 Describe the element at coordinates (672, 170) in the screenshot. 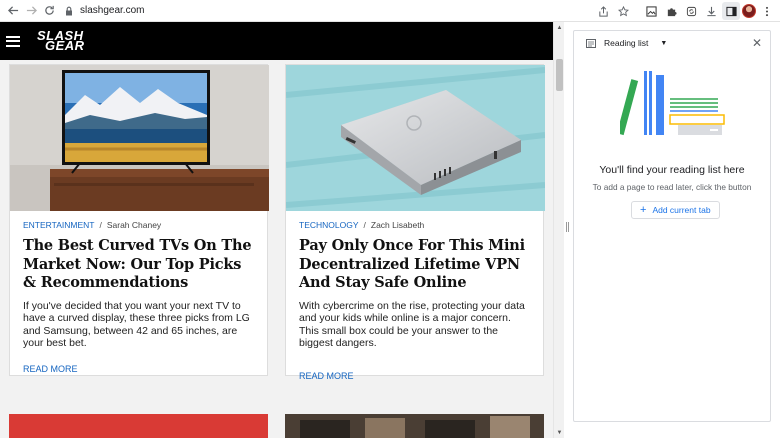

I see `empty-state-title: You'll find your reading list here` at that location.